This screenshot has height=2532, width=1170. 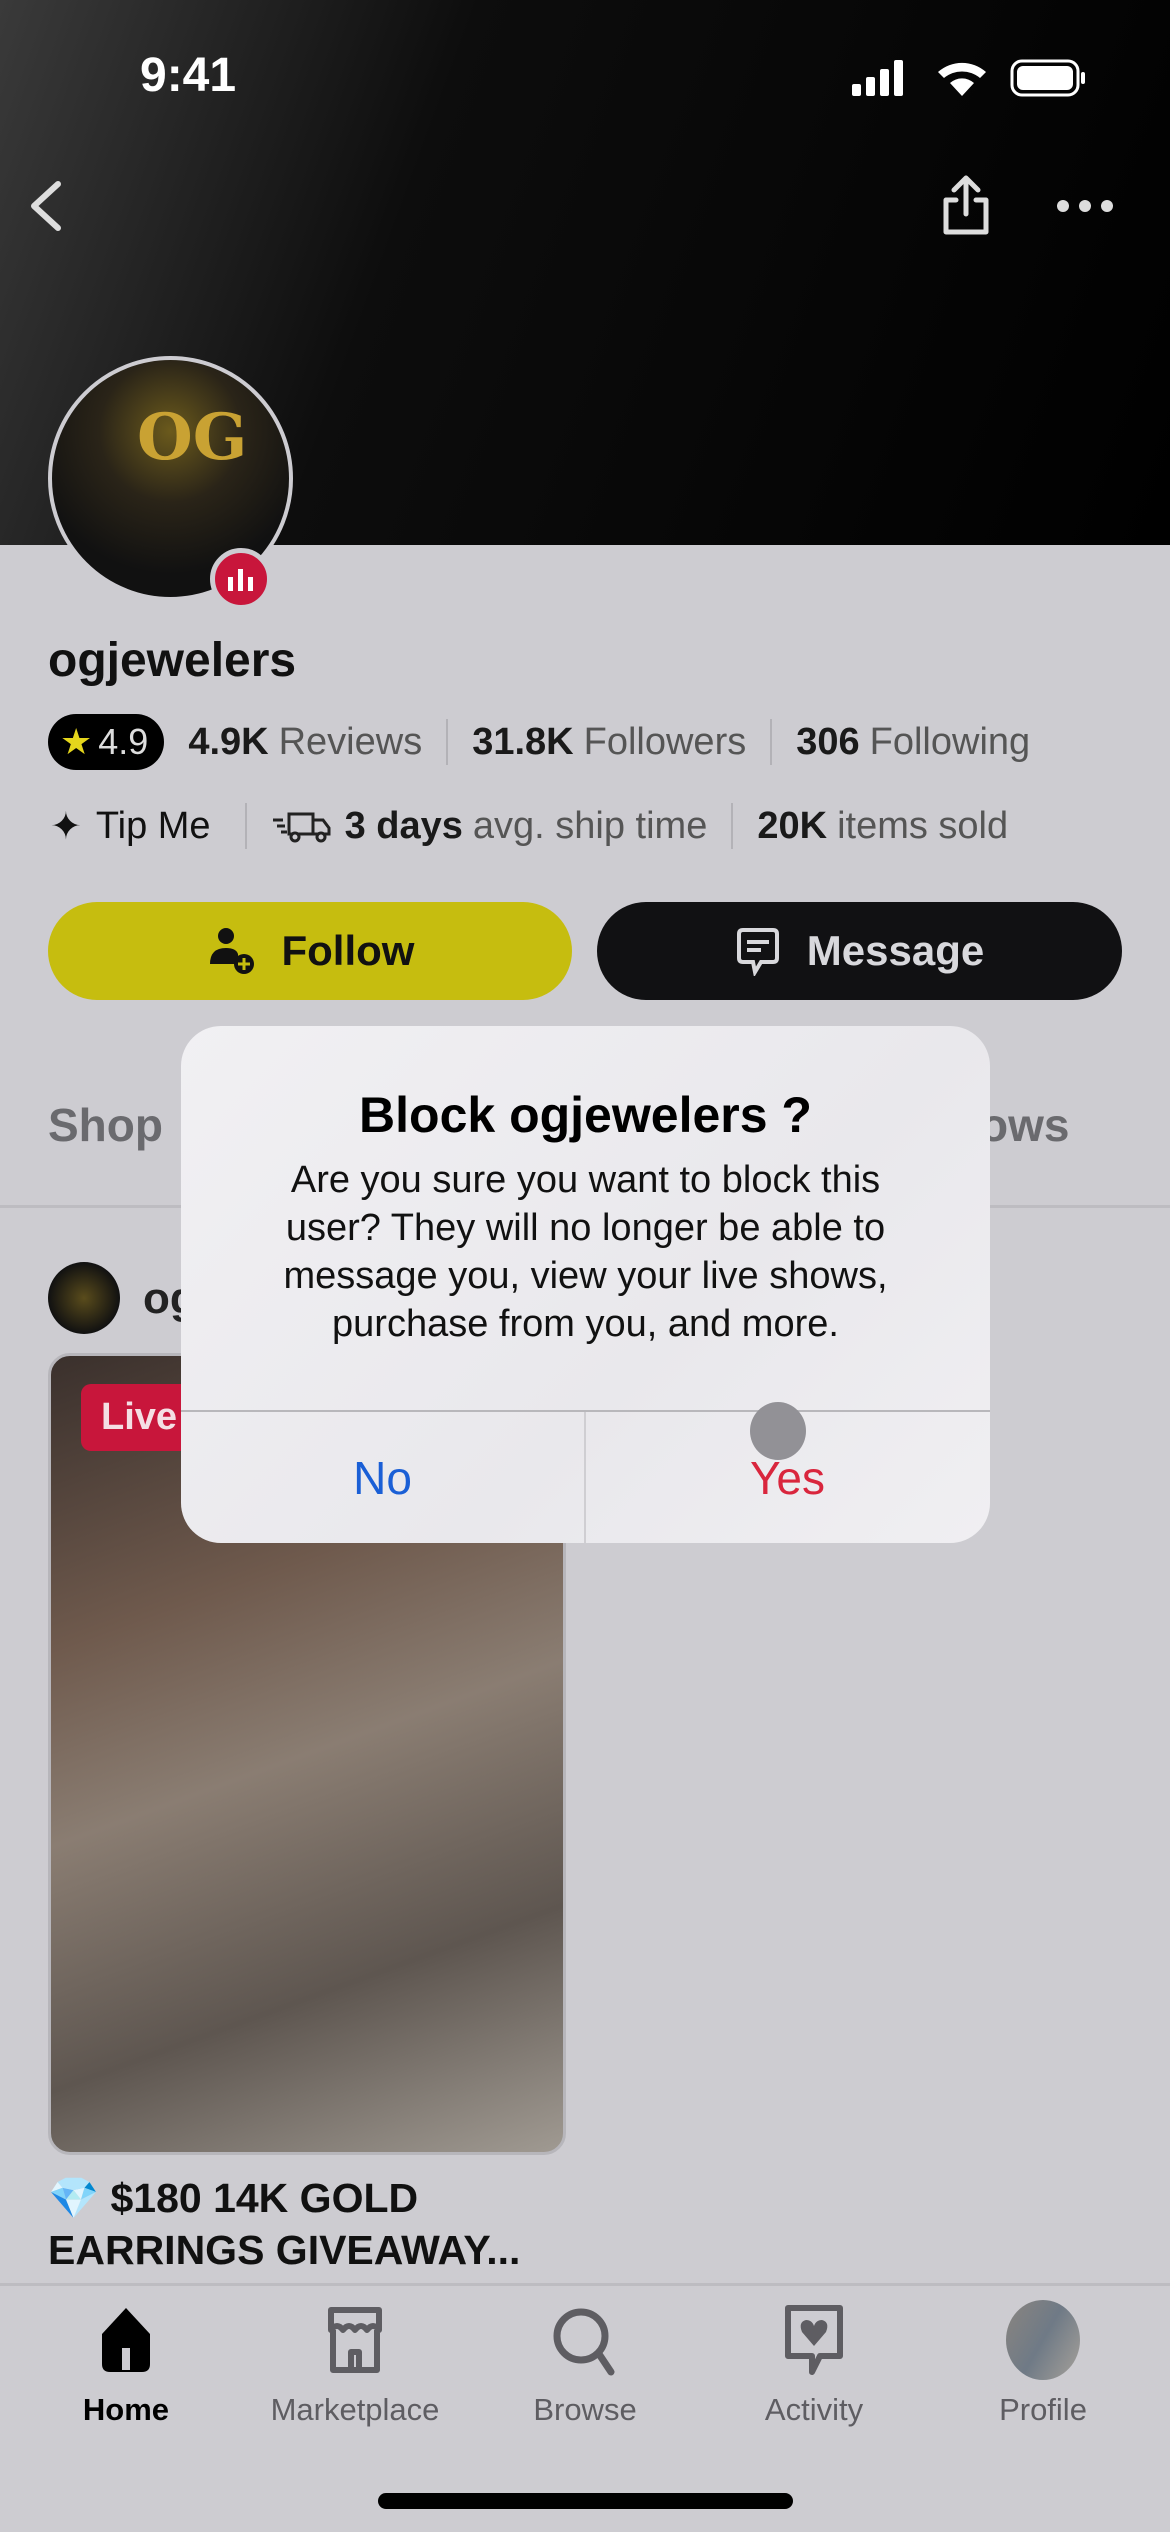 I want to click on share-icon, so click(x=966, y=205).